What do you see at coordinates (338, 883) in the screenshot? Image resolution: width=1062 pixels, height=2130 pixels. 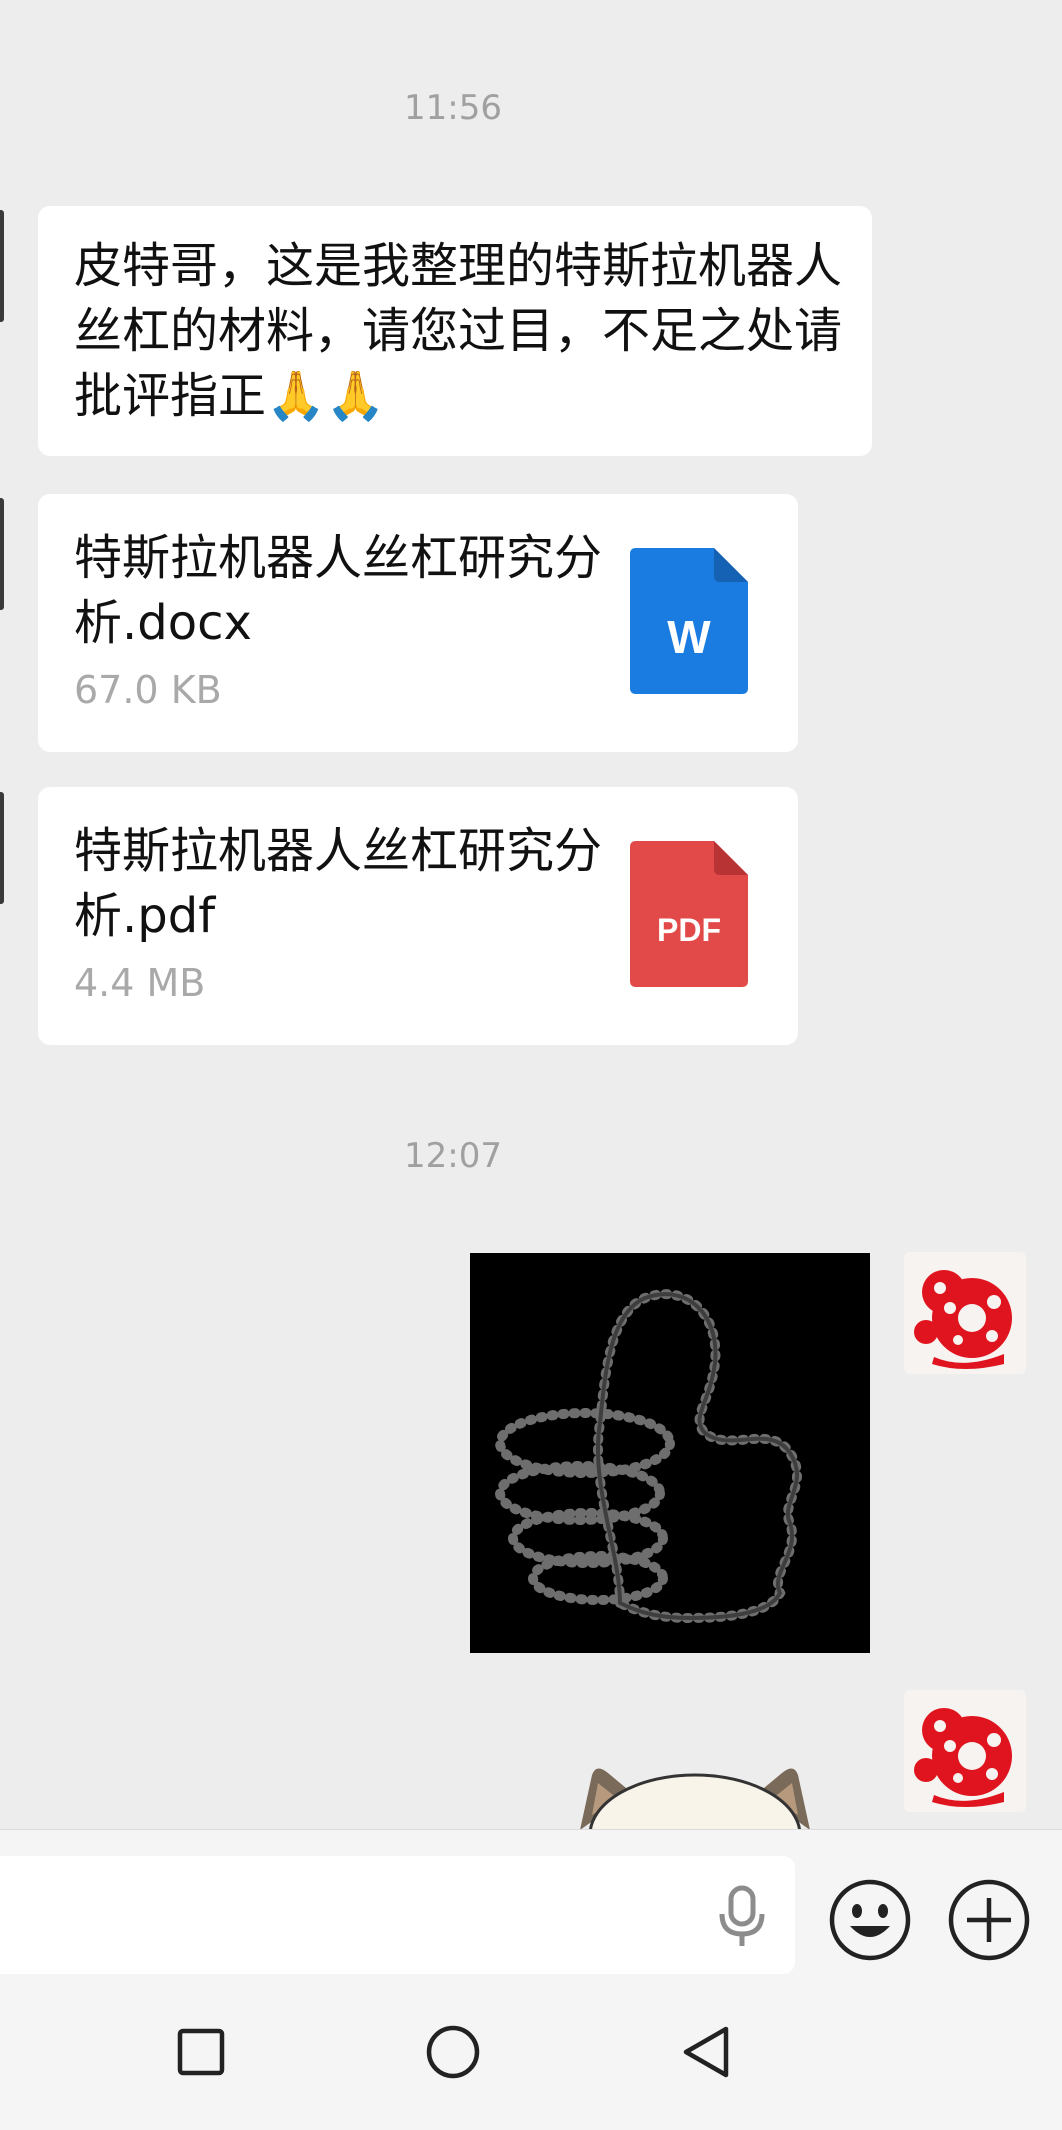 I see `file-name: 特斯拉机器人丝杠研究分析.pdf` at bounding box center [338, 883].